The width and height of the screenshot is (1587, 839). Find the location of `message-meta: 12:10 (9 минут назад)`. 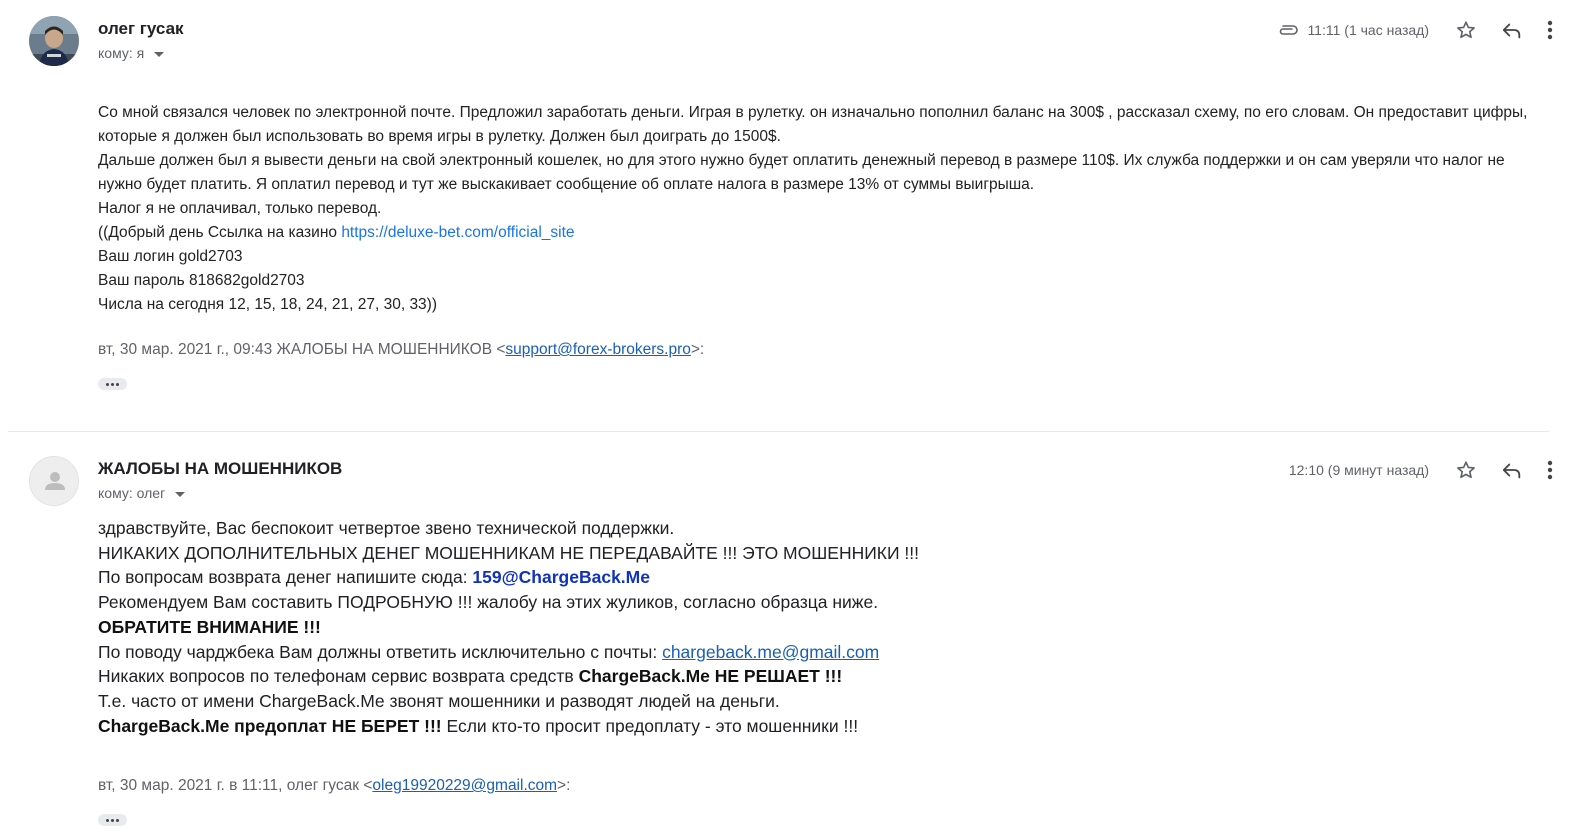

message-meta: 12:10 (9 минут назад) is located at coordinates (1427, 470).